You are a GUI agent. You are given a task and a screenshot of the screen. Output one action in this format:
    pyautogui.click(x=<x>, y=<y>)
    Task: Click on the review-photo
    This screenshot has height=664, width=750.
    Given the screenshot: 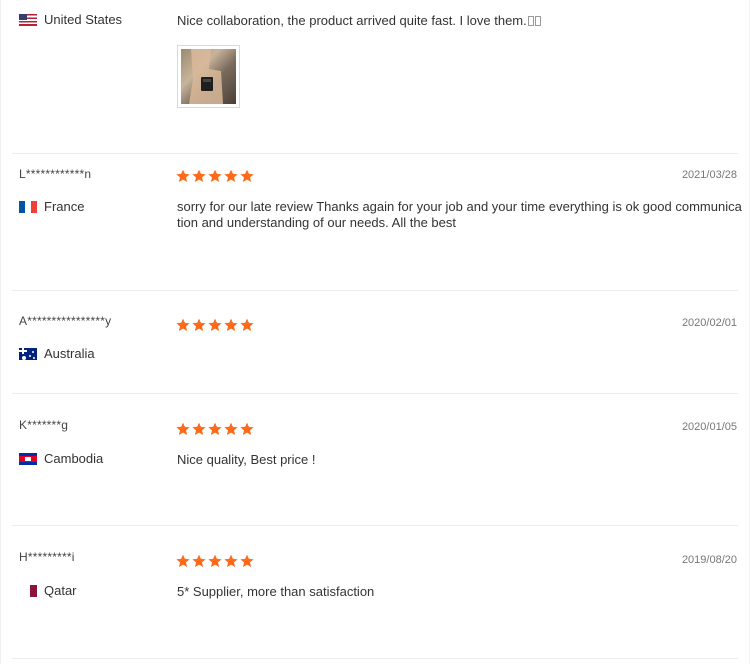 What is the action you would take?
    pyautogui.click(x=208, y=76)
    